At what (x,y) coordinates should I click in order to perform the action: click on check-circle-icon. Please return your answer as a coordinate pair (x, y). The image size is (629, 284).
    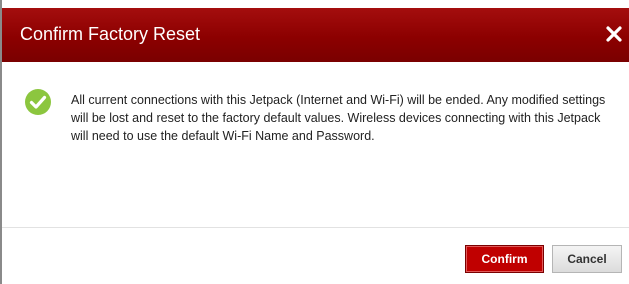
    Looking at the image, I should click on (38, 102).